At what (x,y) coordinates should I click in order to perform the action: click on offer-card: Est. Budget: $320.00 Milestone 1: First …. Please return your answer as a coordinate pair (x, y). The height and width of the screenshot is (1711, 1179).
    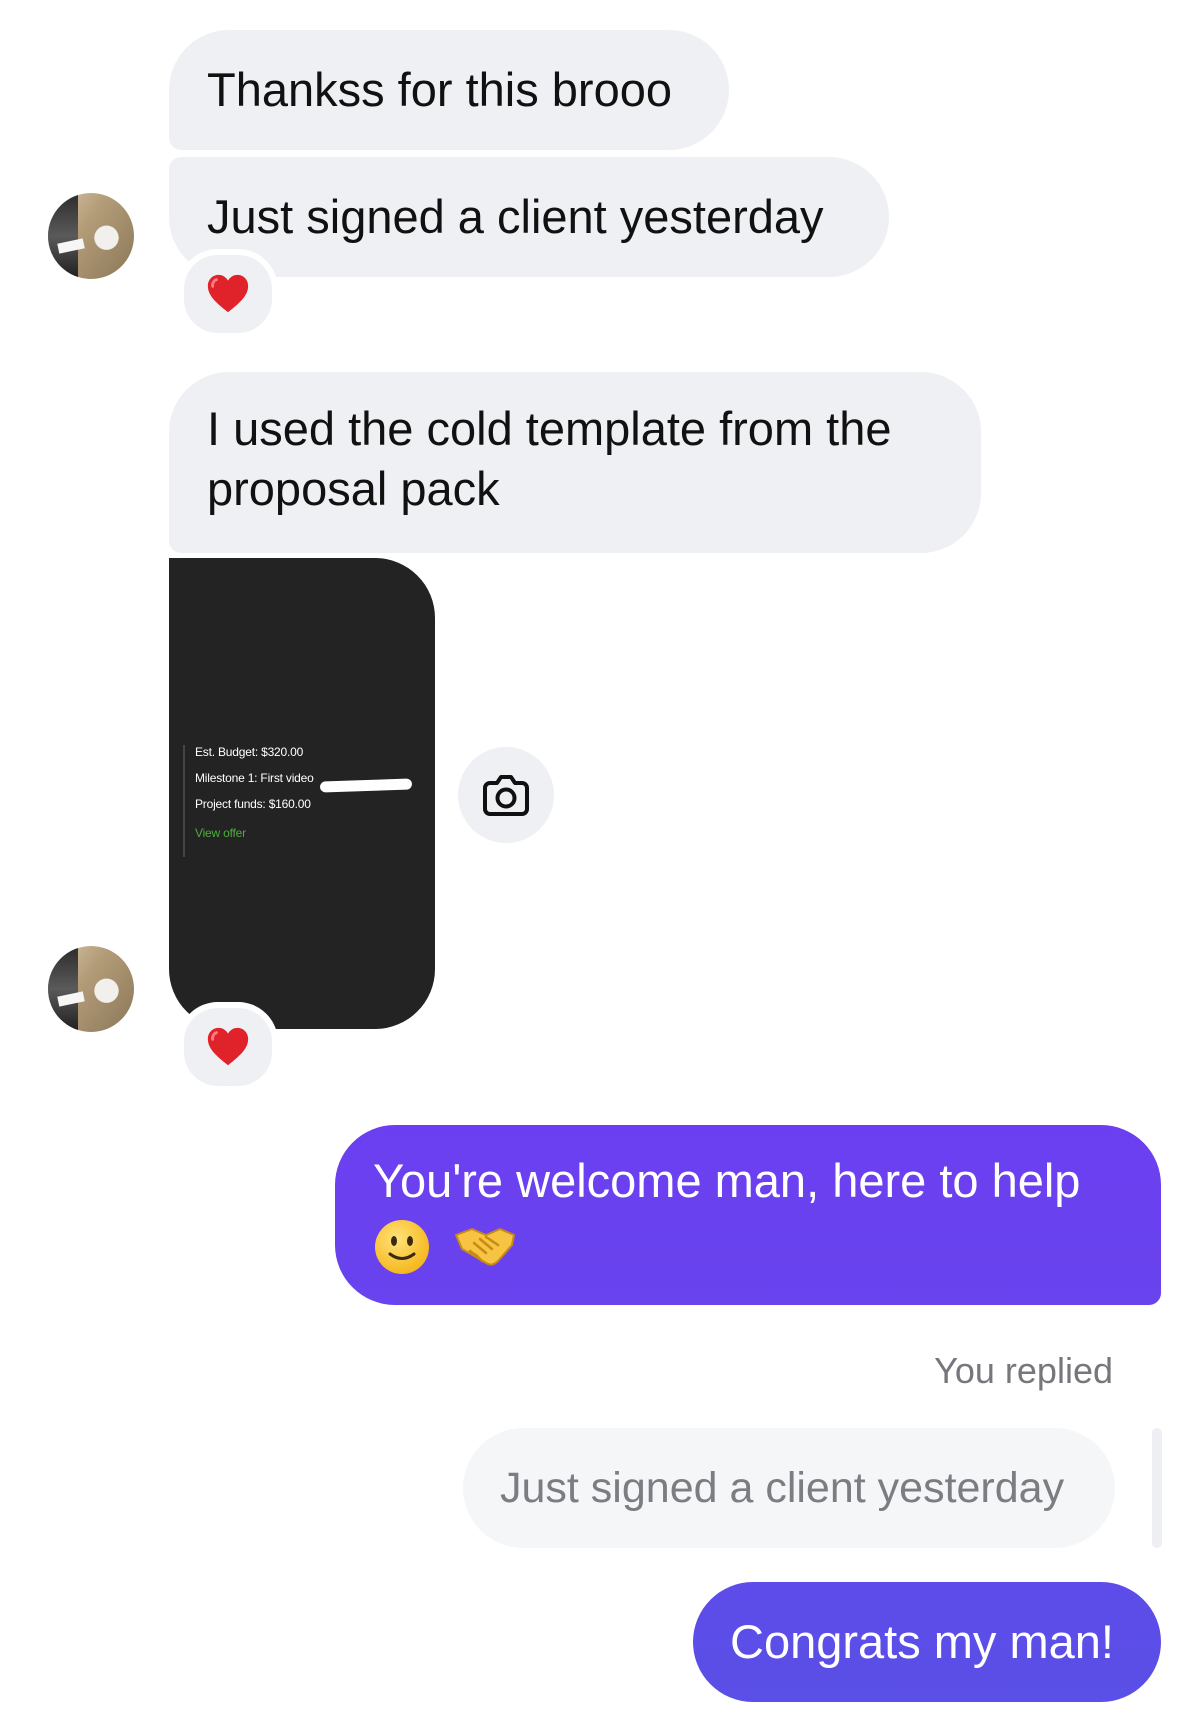
    Looking at the image, I should click on (303, 804).